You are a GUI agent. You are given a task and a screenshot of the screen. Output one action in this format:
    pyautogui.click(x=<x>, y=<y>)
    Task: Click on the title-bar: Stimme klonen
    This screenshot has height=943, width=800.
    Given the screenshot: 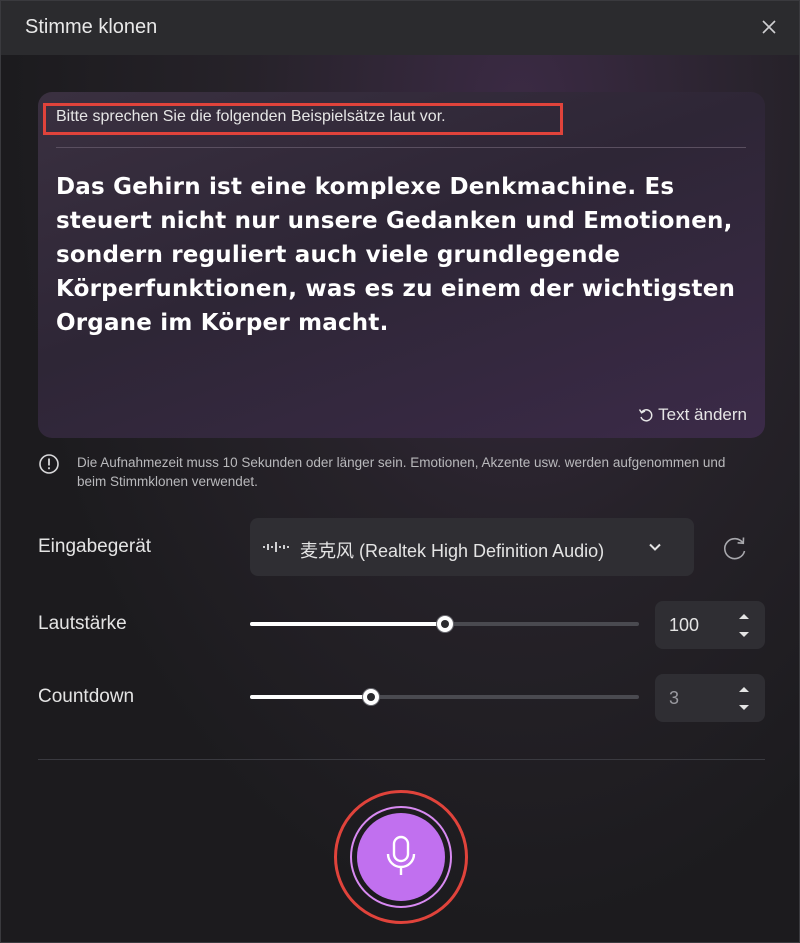 What is the action you would take?
    pyautogui.click(x=400, y=28)
    